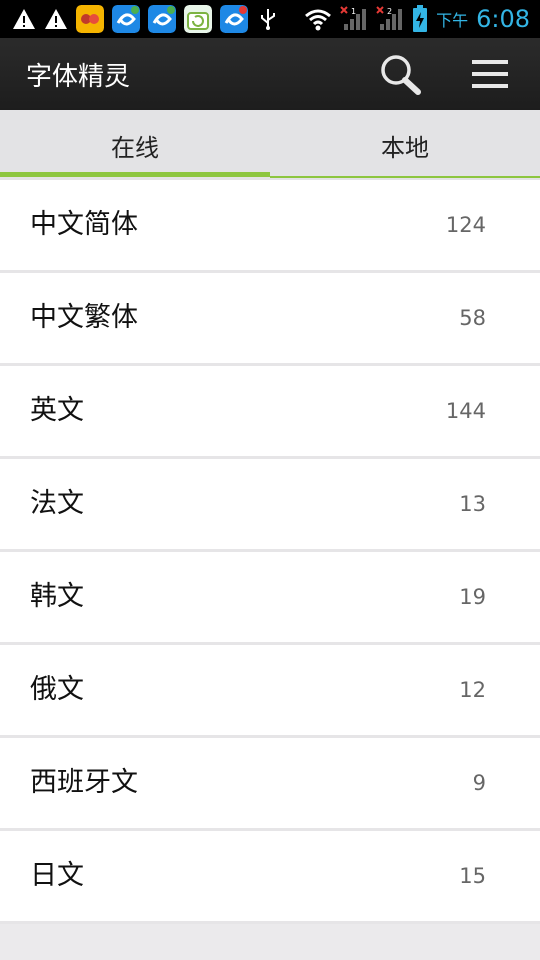 Image resolution: width=540 pixels, height=960 pixels. Describe the element at coordinates (465, 411) in the screenshot. I see `category-count: 144` at that location.